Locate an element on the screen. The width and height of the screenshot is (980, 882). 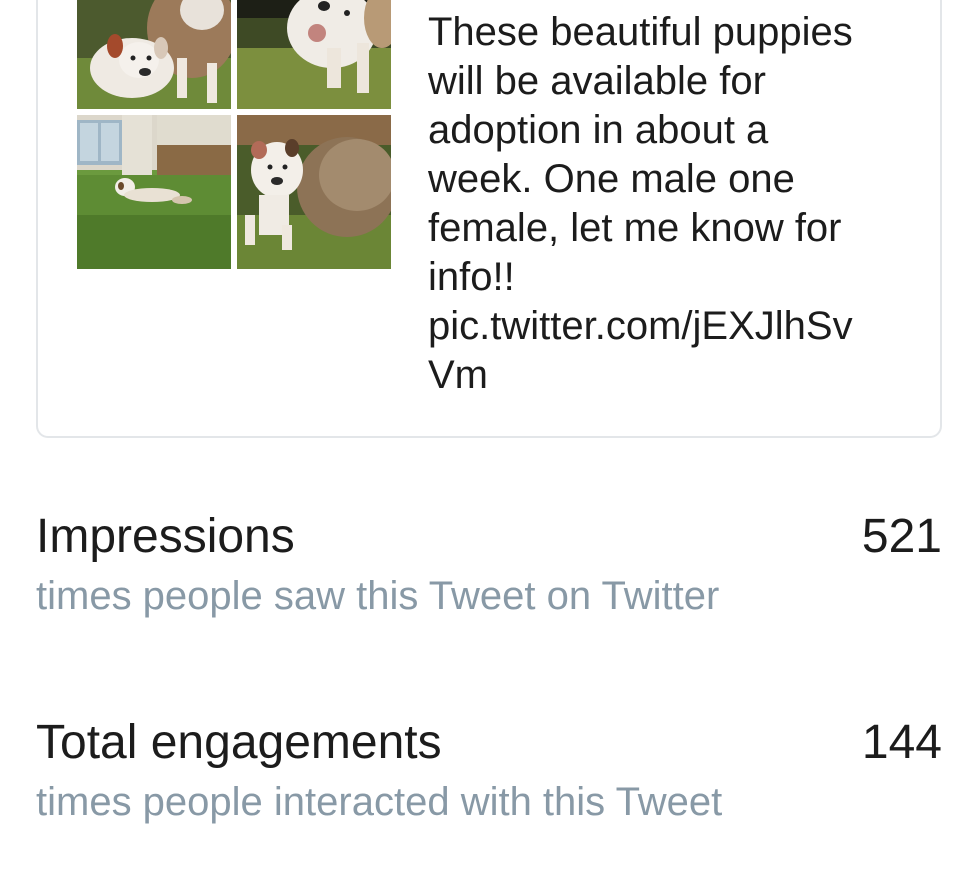
engagements-description: times people interacted with this Tweet is located at coordinates (379, 802).